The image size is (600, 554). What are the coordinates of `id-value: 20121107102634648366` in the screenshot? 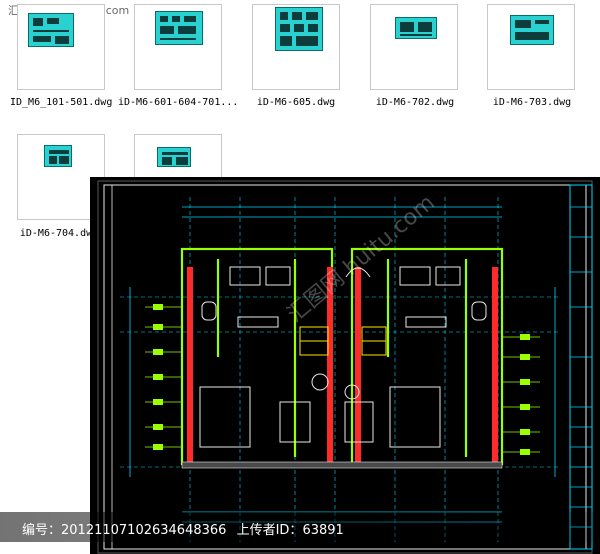 It's located at (144, 530).